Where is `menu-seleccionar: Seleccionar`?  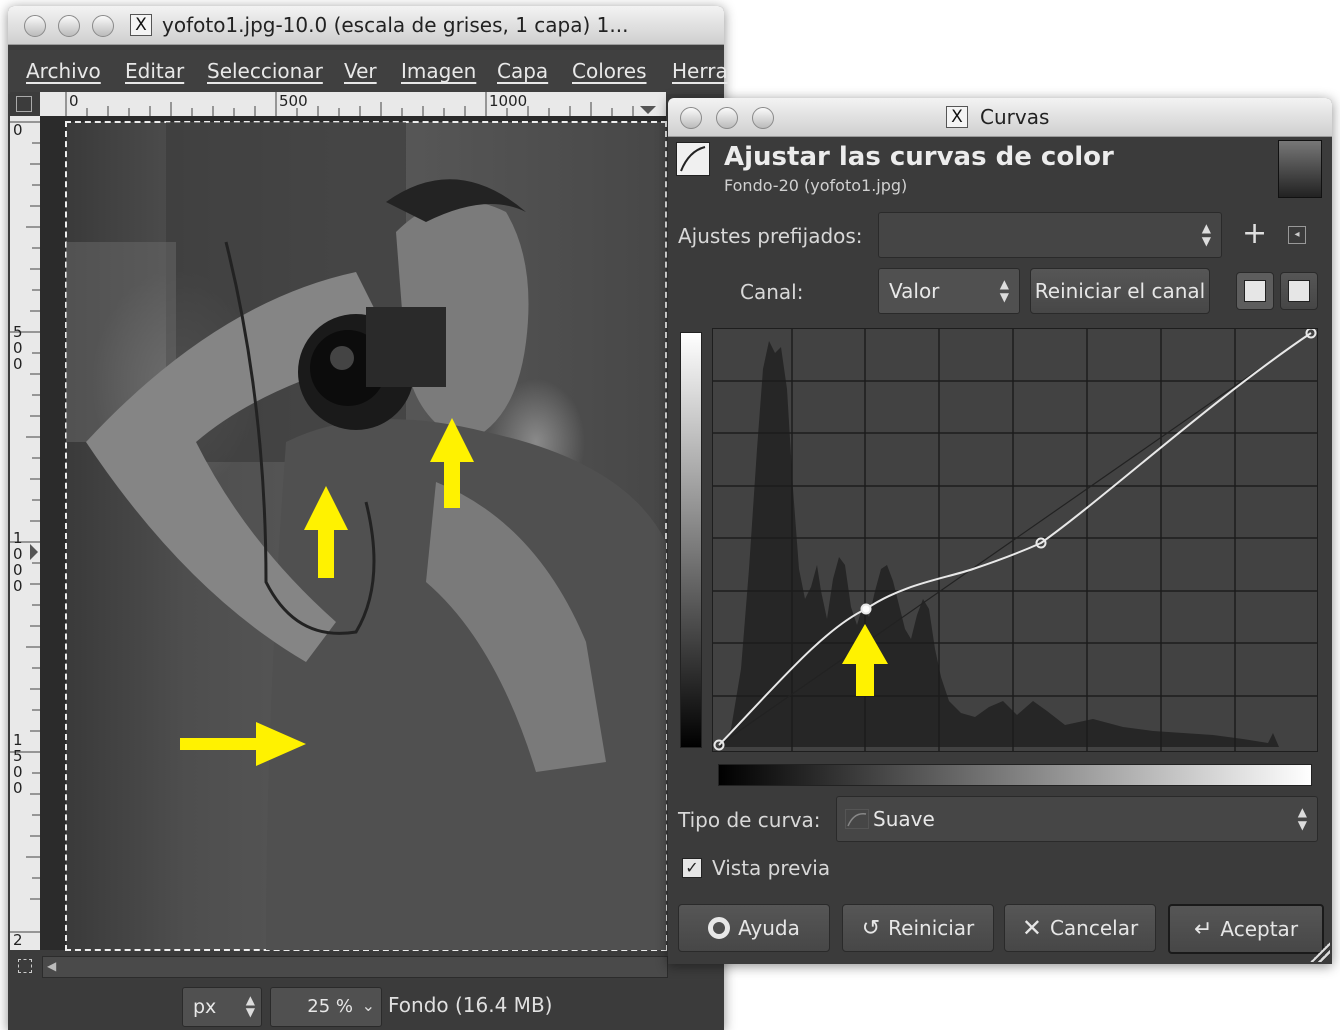
menu-seleccionar: Seleccionar is located at coordinates (265, 71).